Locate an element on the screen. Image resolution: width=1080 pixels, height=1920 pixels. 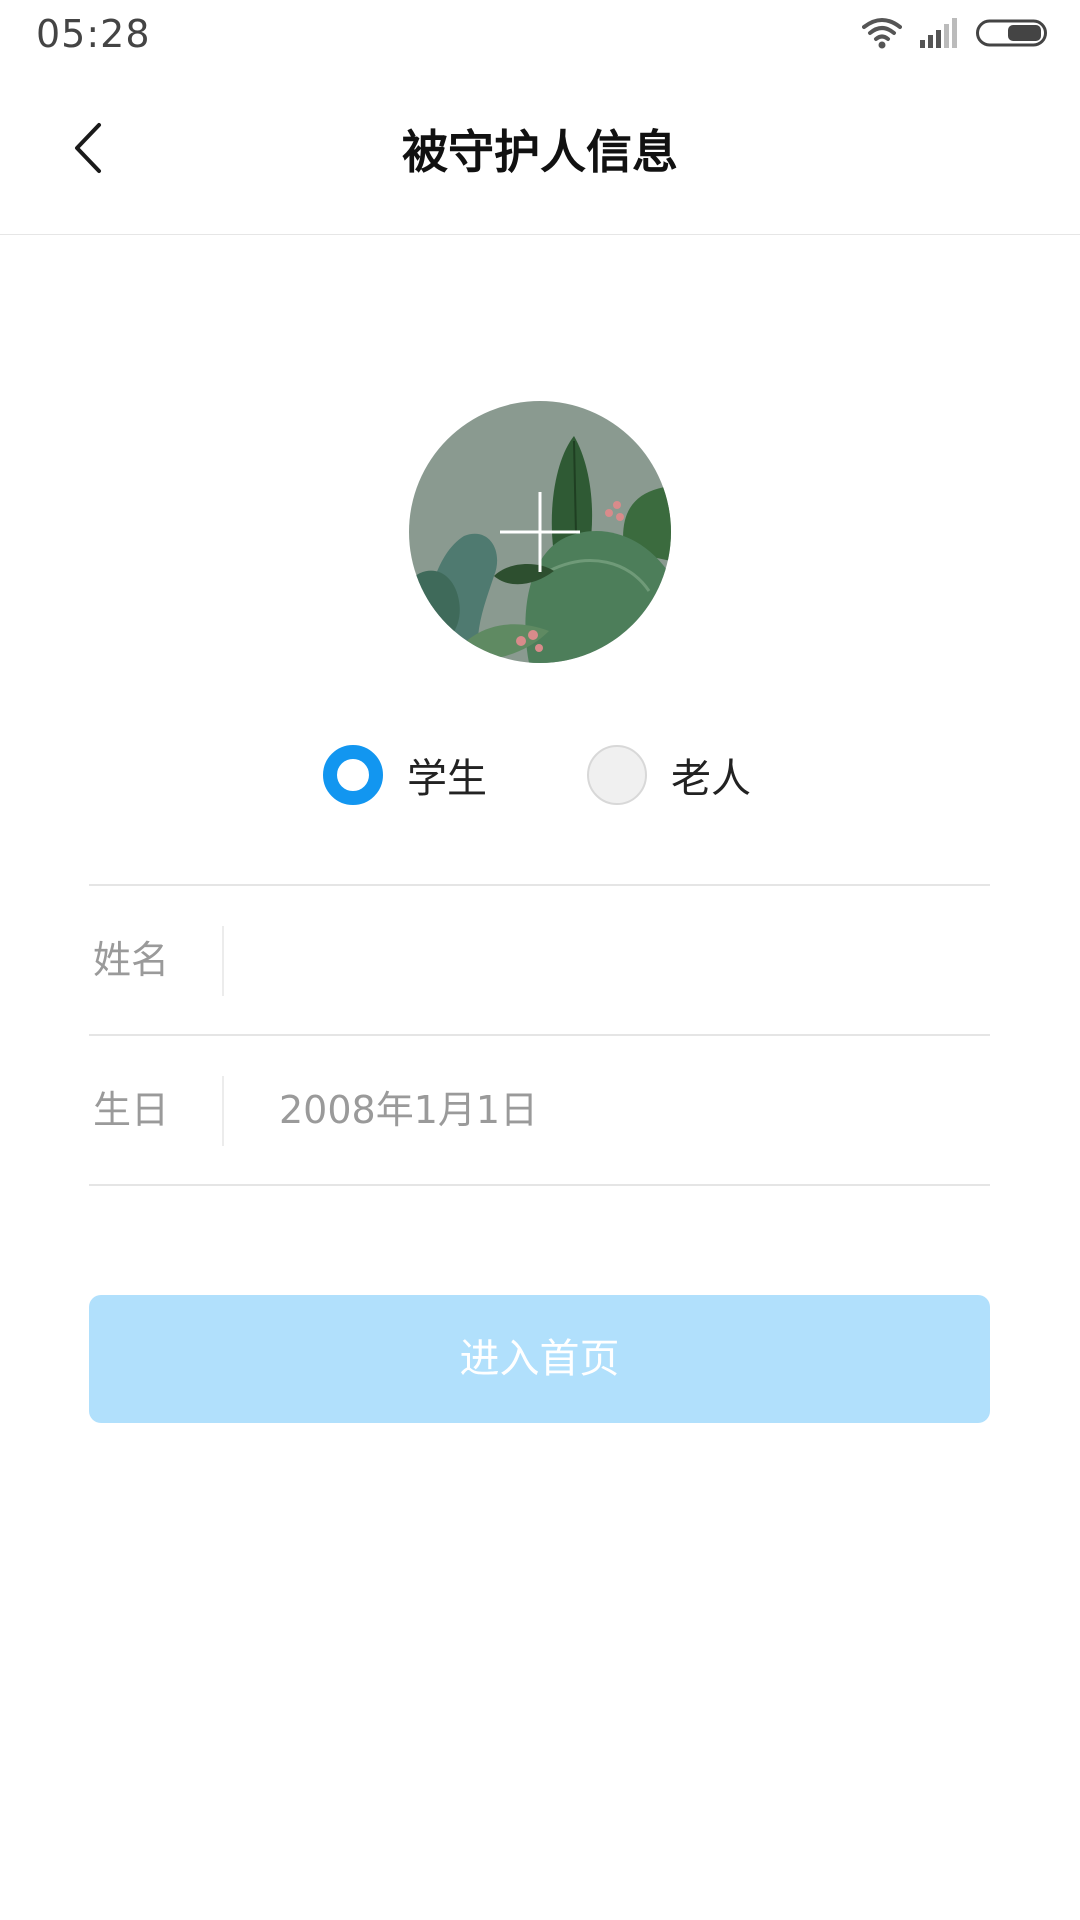
plus-icon is located at coordinates (540, 532).